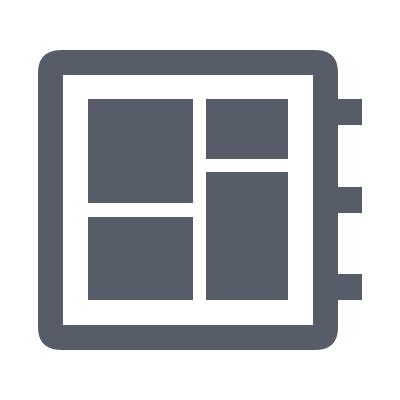 Image resolution: width=400 pixels, height=400 pixels. I want to click on panel-bottom-right, so click(247, 236).